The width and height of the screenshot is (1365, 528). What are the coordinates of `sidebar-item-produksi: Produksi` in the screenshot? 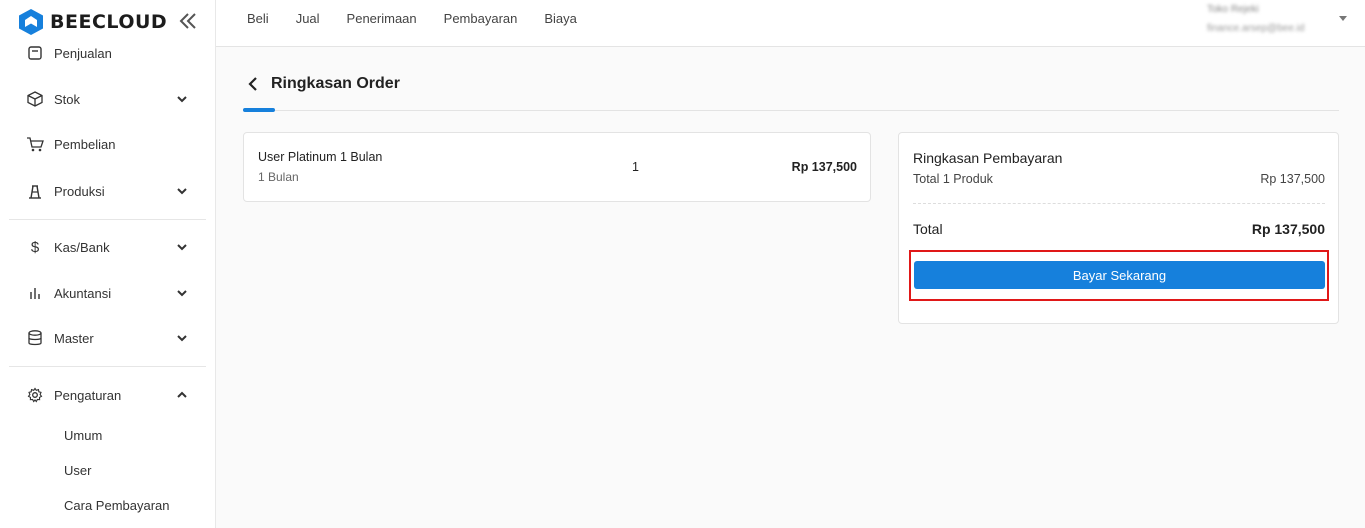 It's located at (107, 191).